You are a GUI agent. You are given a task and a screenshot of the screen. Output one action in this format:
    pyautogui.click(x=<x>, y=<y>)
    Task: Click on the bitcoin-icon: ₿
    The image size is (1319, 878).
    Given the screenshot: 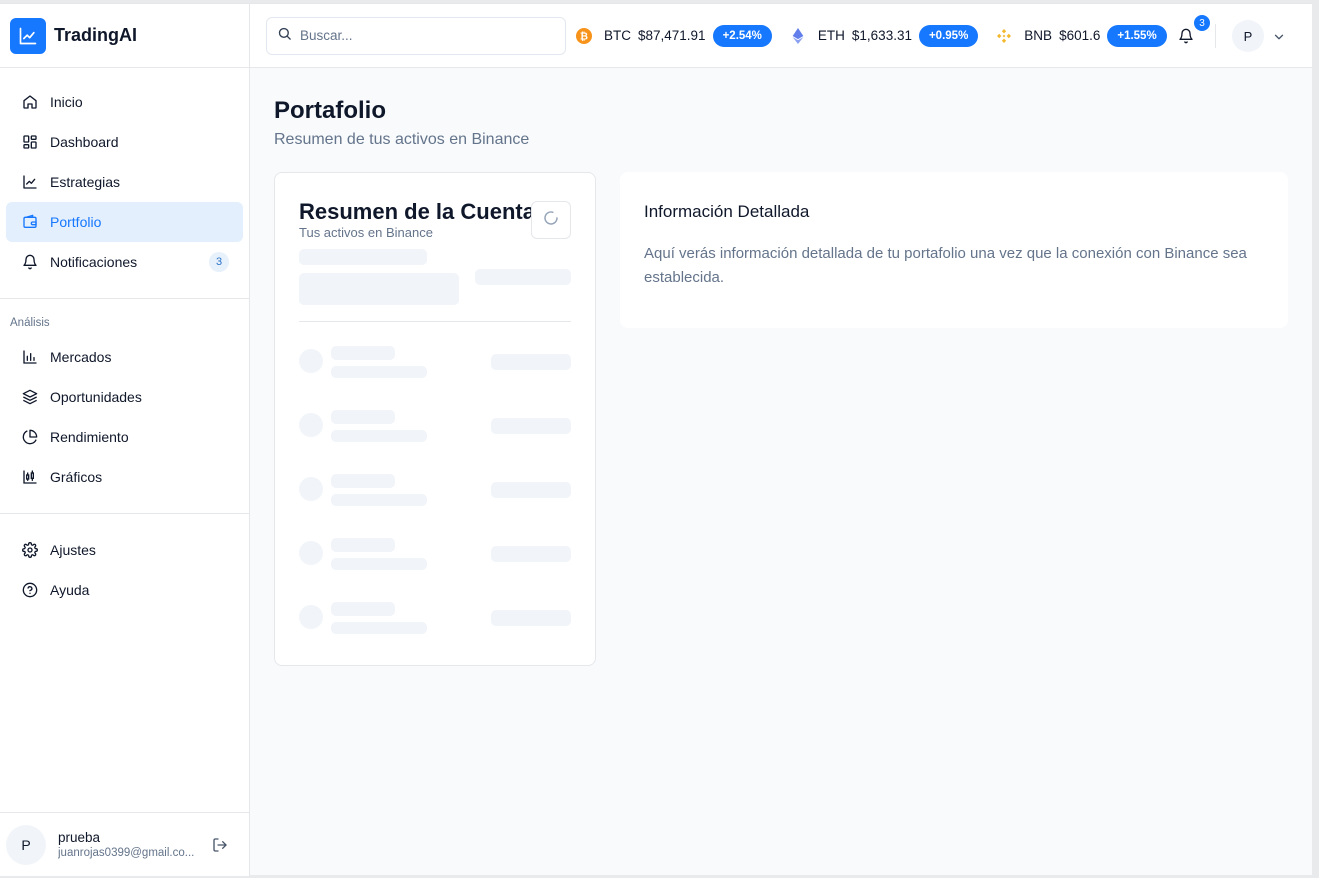 What is the action you would take?
    pyautogui.click(x=584, y=35)
    